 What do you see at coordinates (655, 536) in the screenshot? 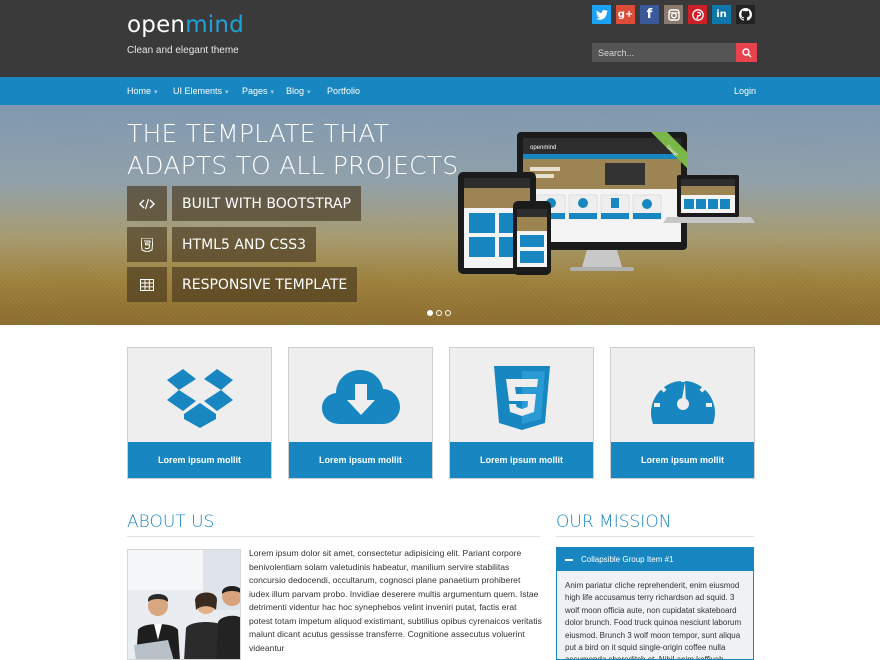
I see `mission-divider` at bounding box center [655, 536].